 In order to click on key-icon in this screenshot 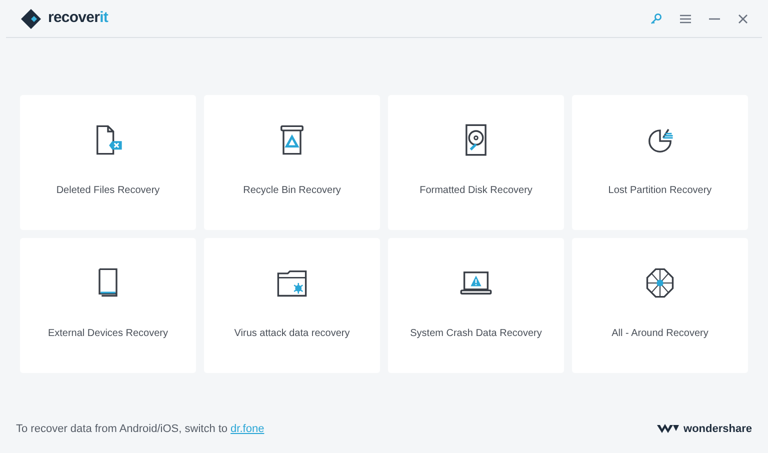, I will do `click(656, 18)`.